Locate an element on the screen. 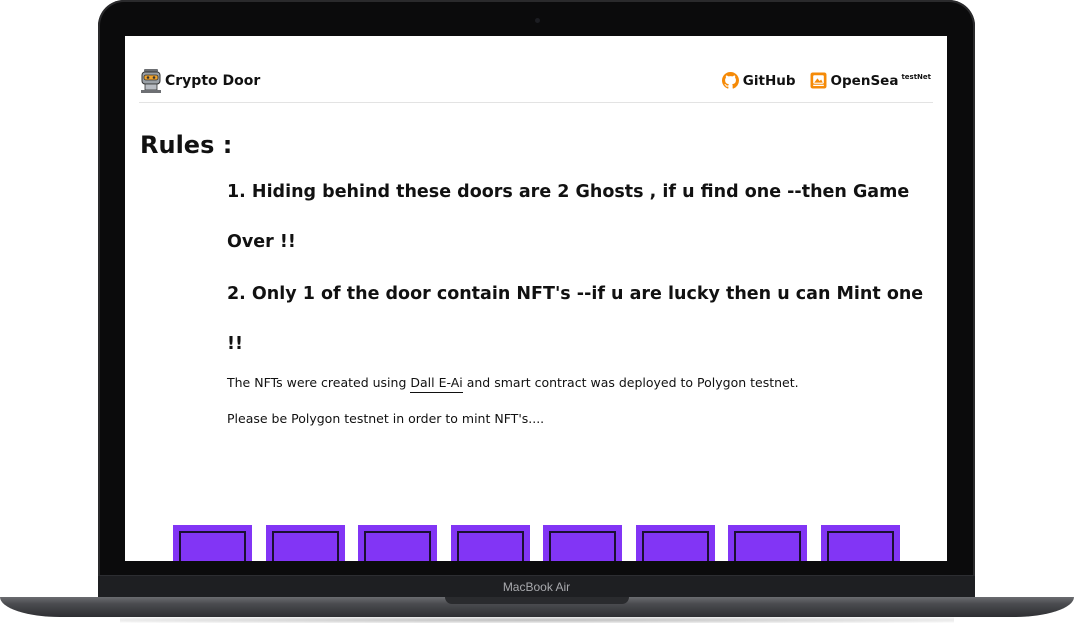  description-text-start: The NFTs were created using is located at coordinates (319, 382).